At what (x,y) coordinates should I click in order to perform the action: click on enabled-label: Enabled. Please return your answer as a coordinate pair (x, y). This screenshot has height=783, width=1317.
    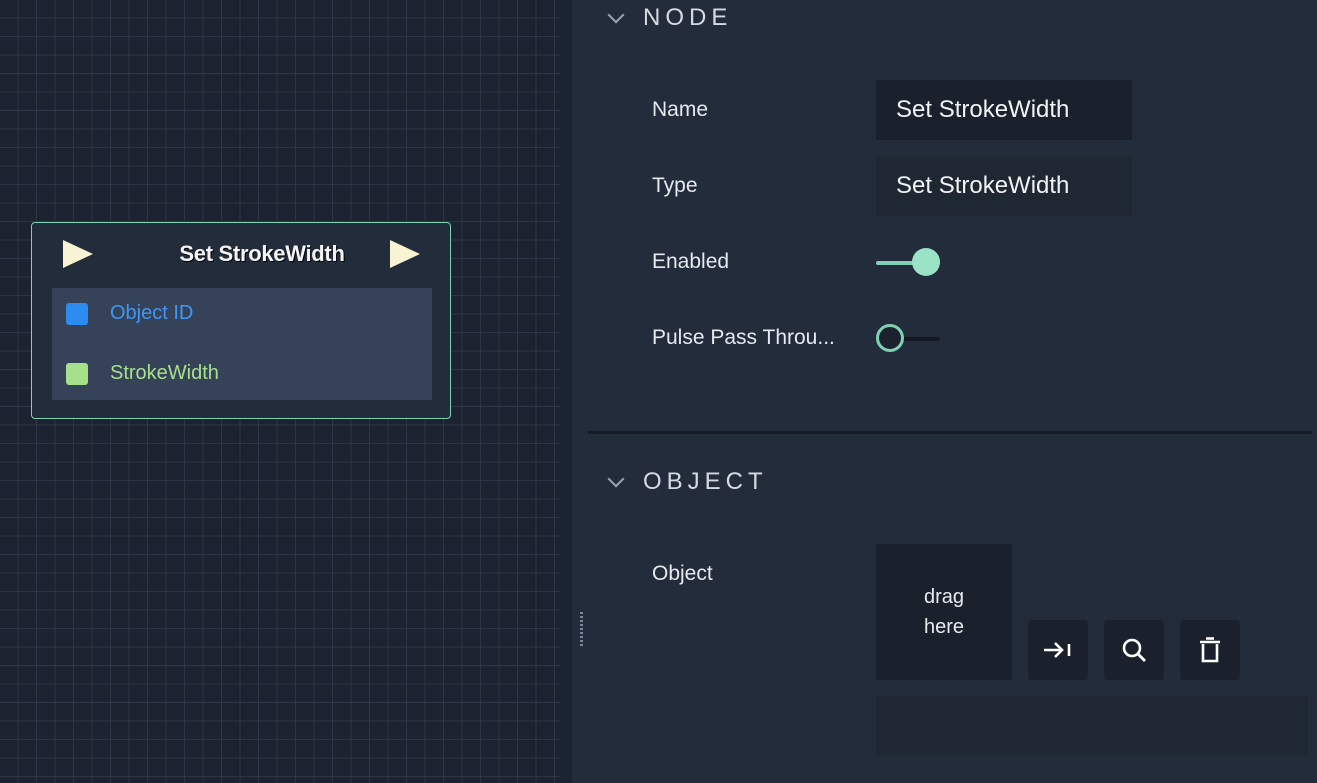
    Looking at the image, I should click on (691, 261).